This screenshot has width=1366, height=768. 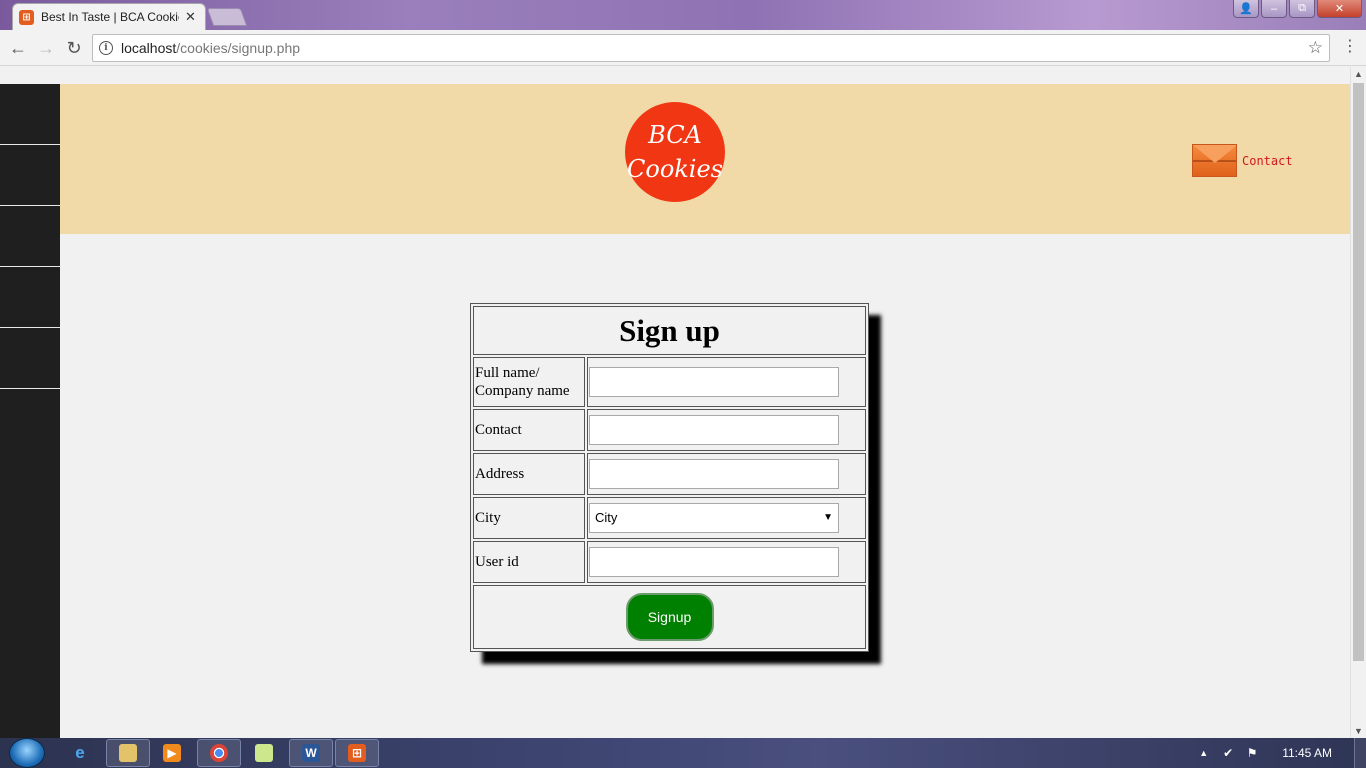 What do you see at coordinates (606, 518) in the screenshot?
I see `city-select-value: City` at bounding box center [606, 518].